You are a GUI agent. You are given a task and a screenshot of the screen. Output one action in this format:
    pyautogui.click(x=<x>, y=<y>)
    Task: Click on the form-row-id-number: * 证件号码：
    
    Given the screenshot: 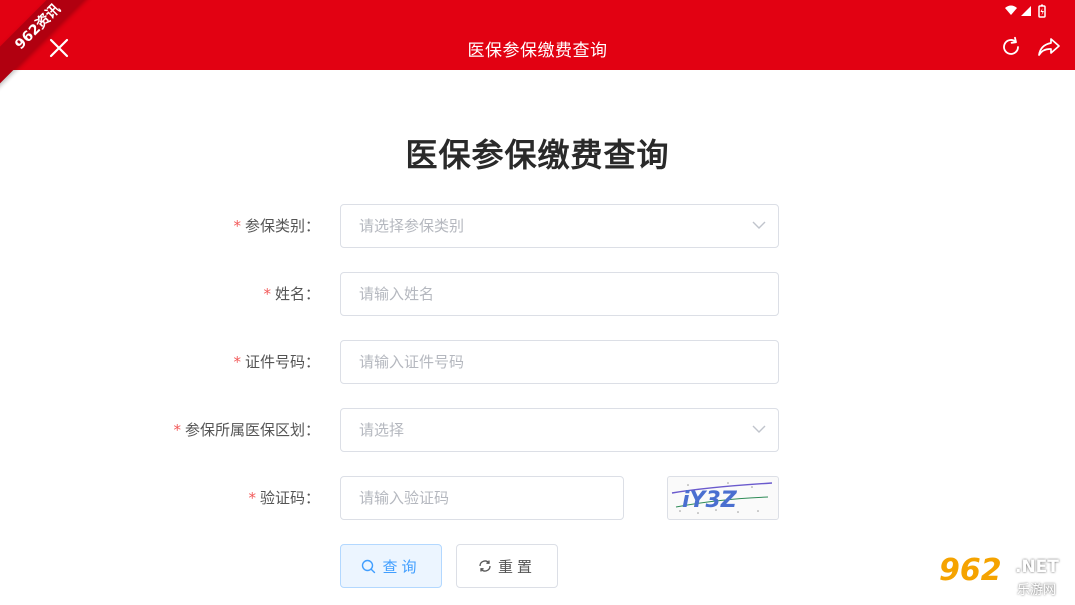 What is the action you would take?
    pyautogui.click(x=537, y=362)
    